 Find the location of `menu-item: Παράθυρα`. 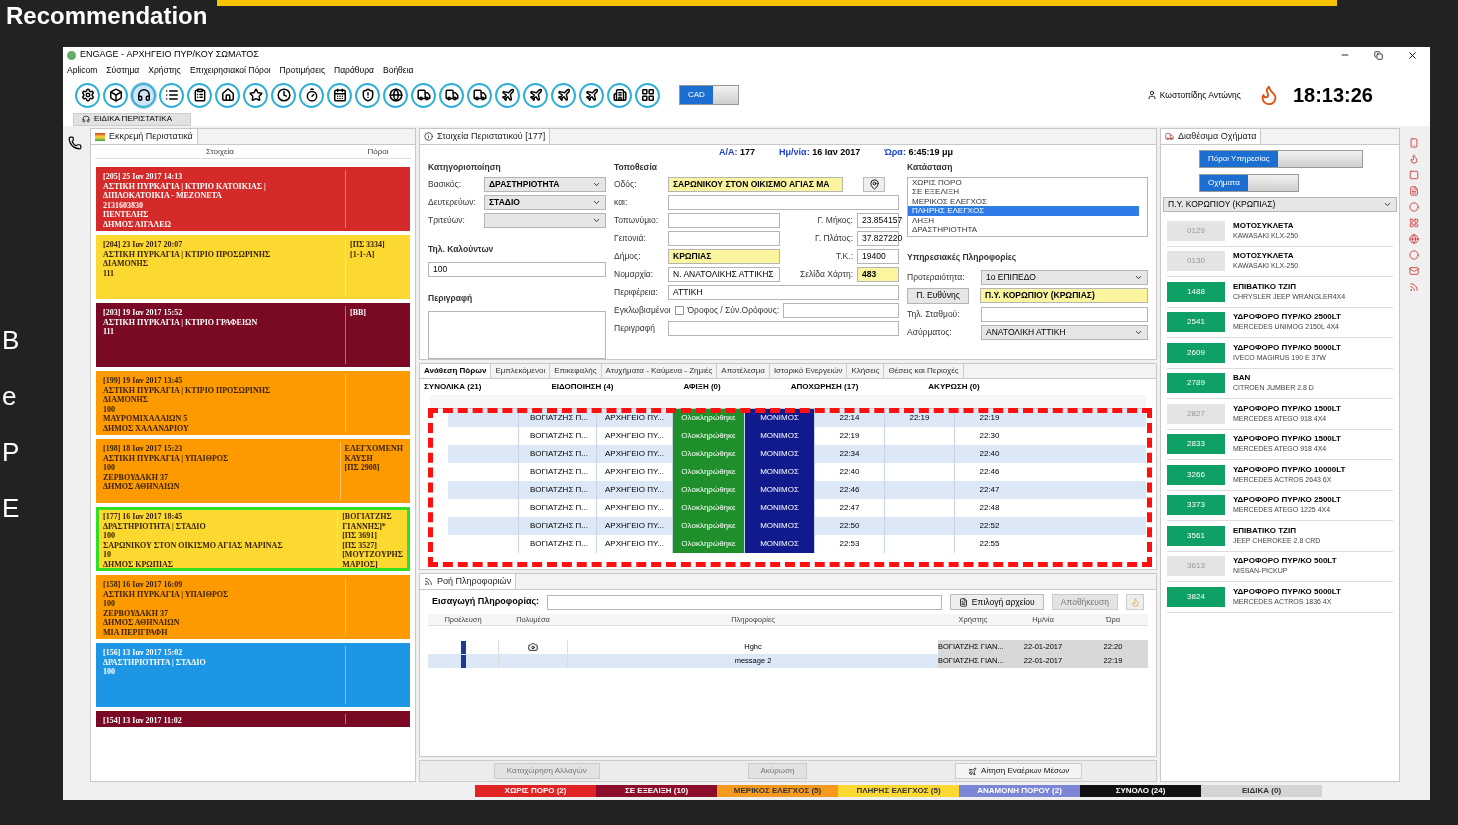

menu-item: Παράθυρα is located at coordinates (354, 70).